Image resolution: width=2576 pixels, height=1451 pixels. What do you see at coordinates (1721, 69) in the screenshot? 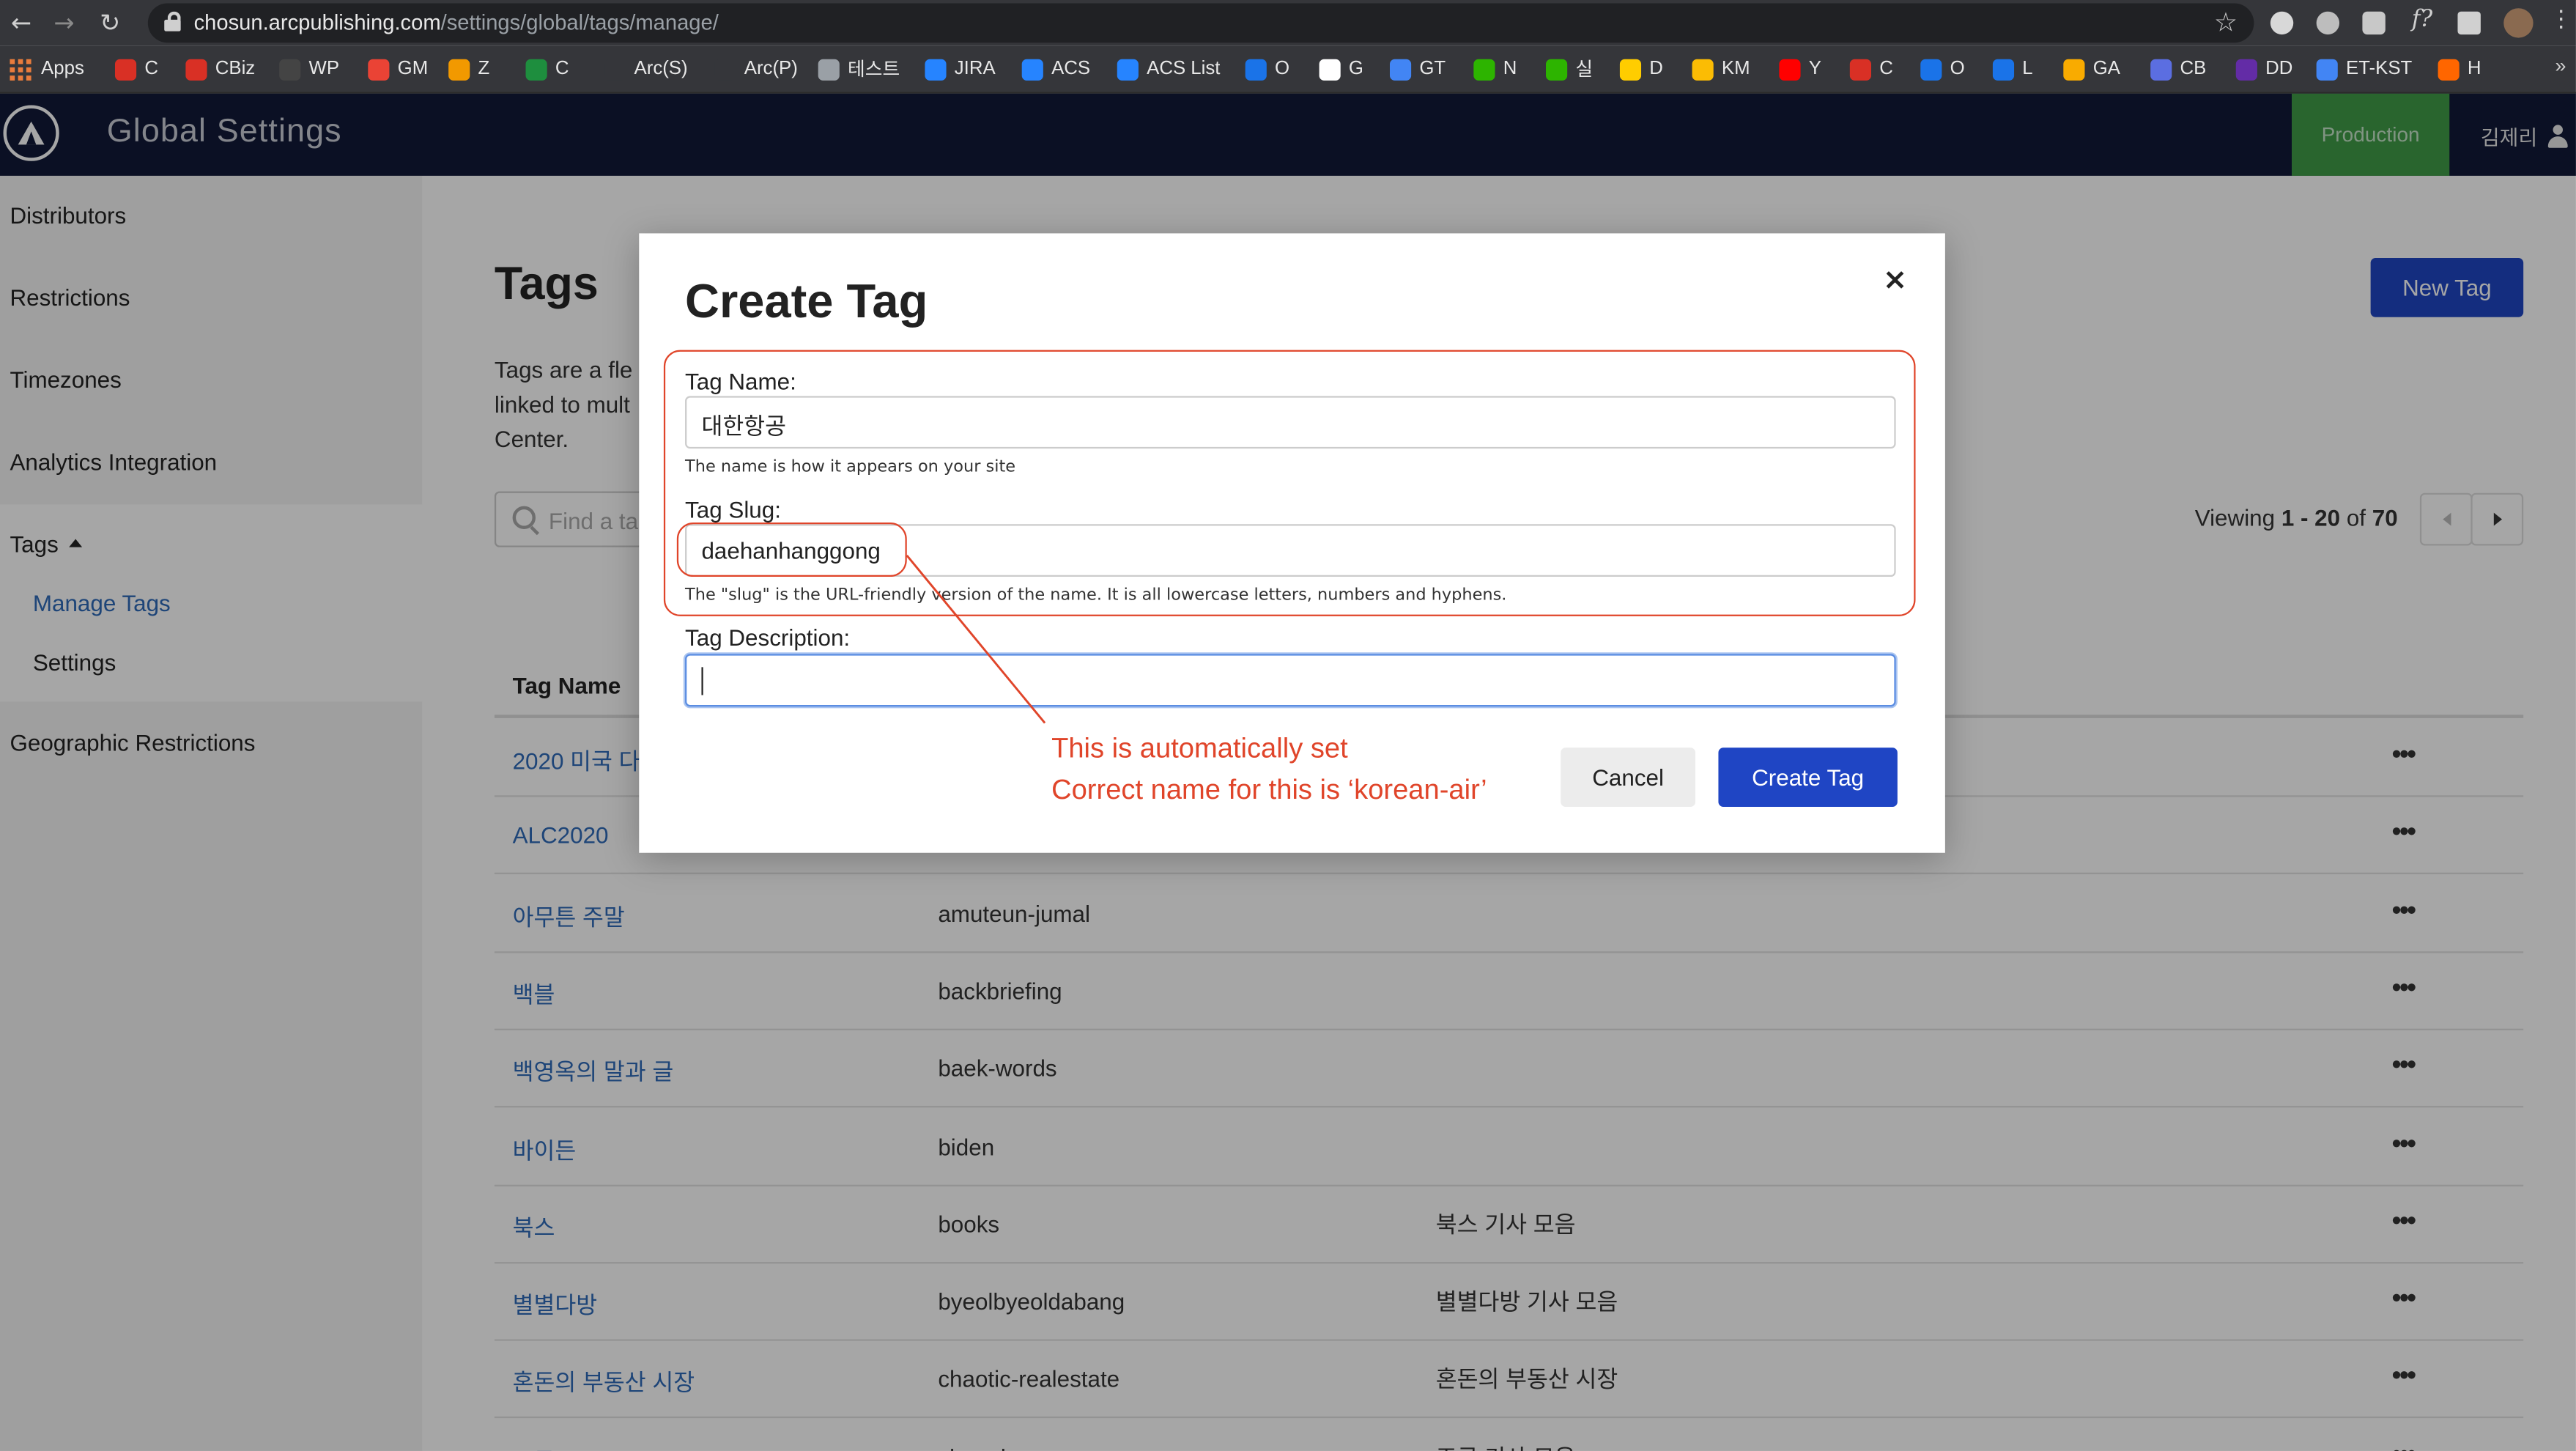
I see `bookmark-item: KM` at bounding box center [1721, 69].